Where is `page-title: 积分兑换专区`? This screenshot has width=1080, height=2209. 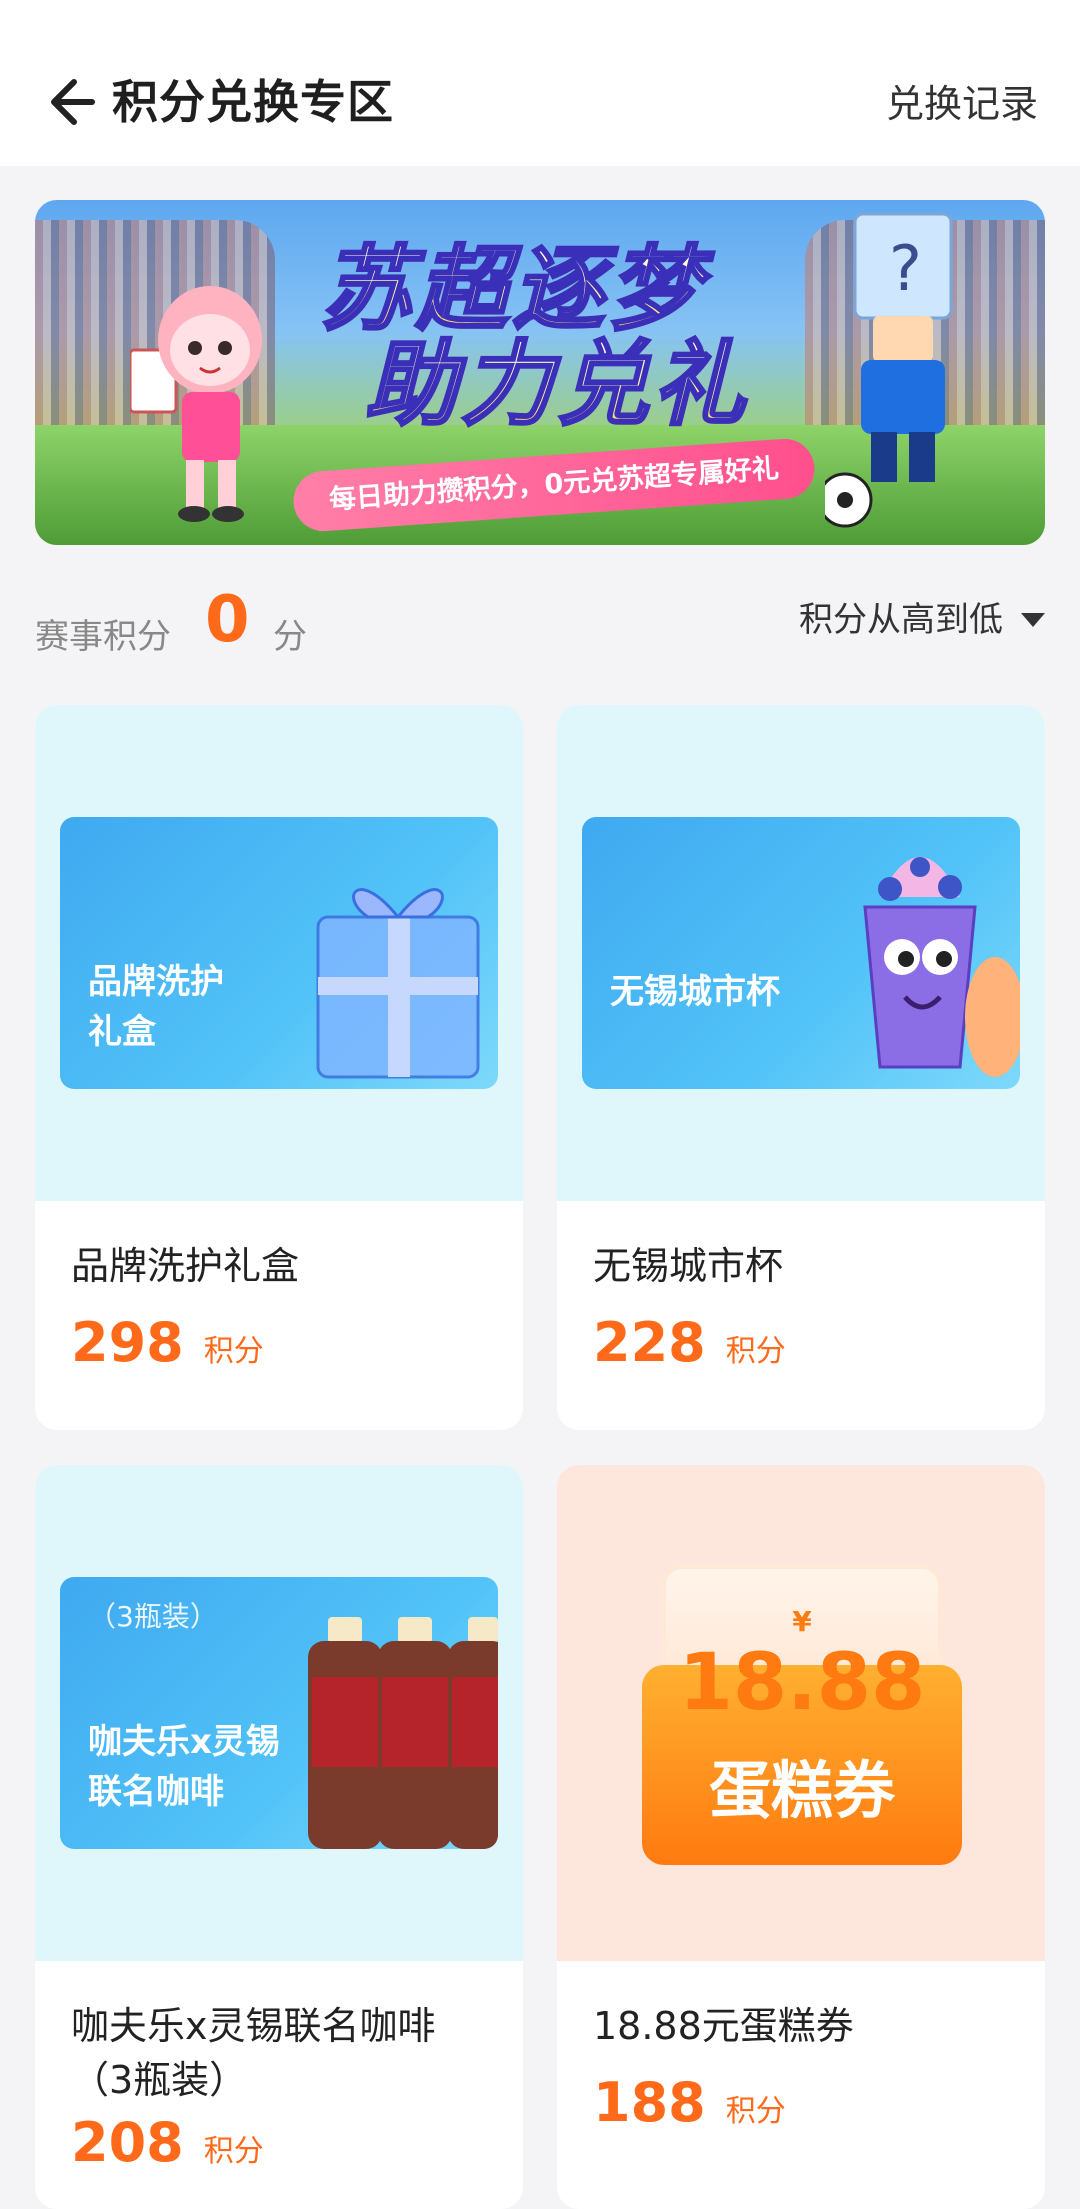 page-title: 积分兑换专区 is located at coordinates (253, 102).